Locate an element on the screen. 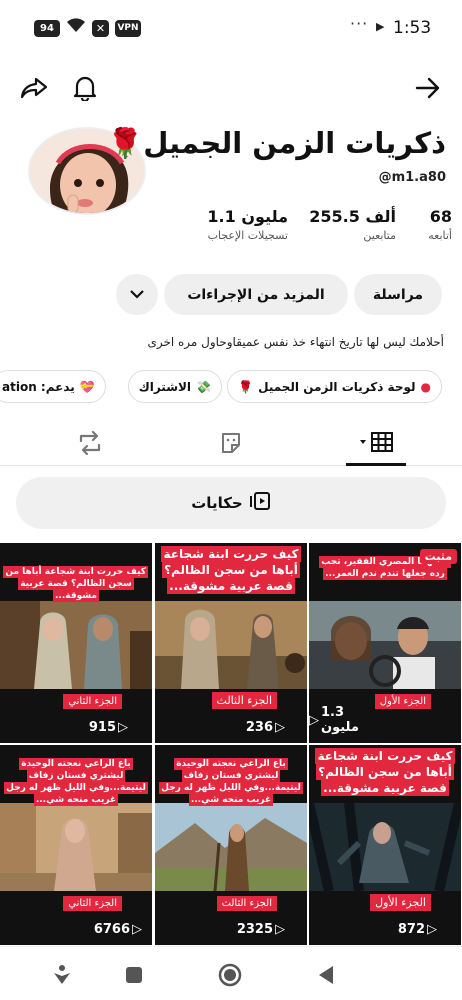  wifi-icon is located at coordinates (76, 27).